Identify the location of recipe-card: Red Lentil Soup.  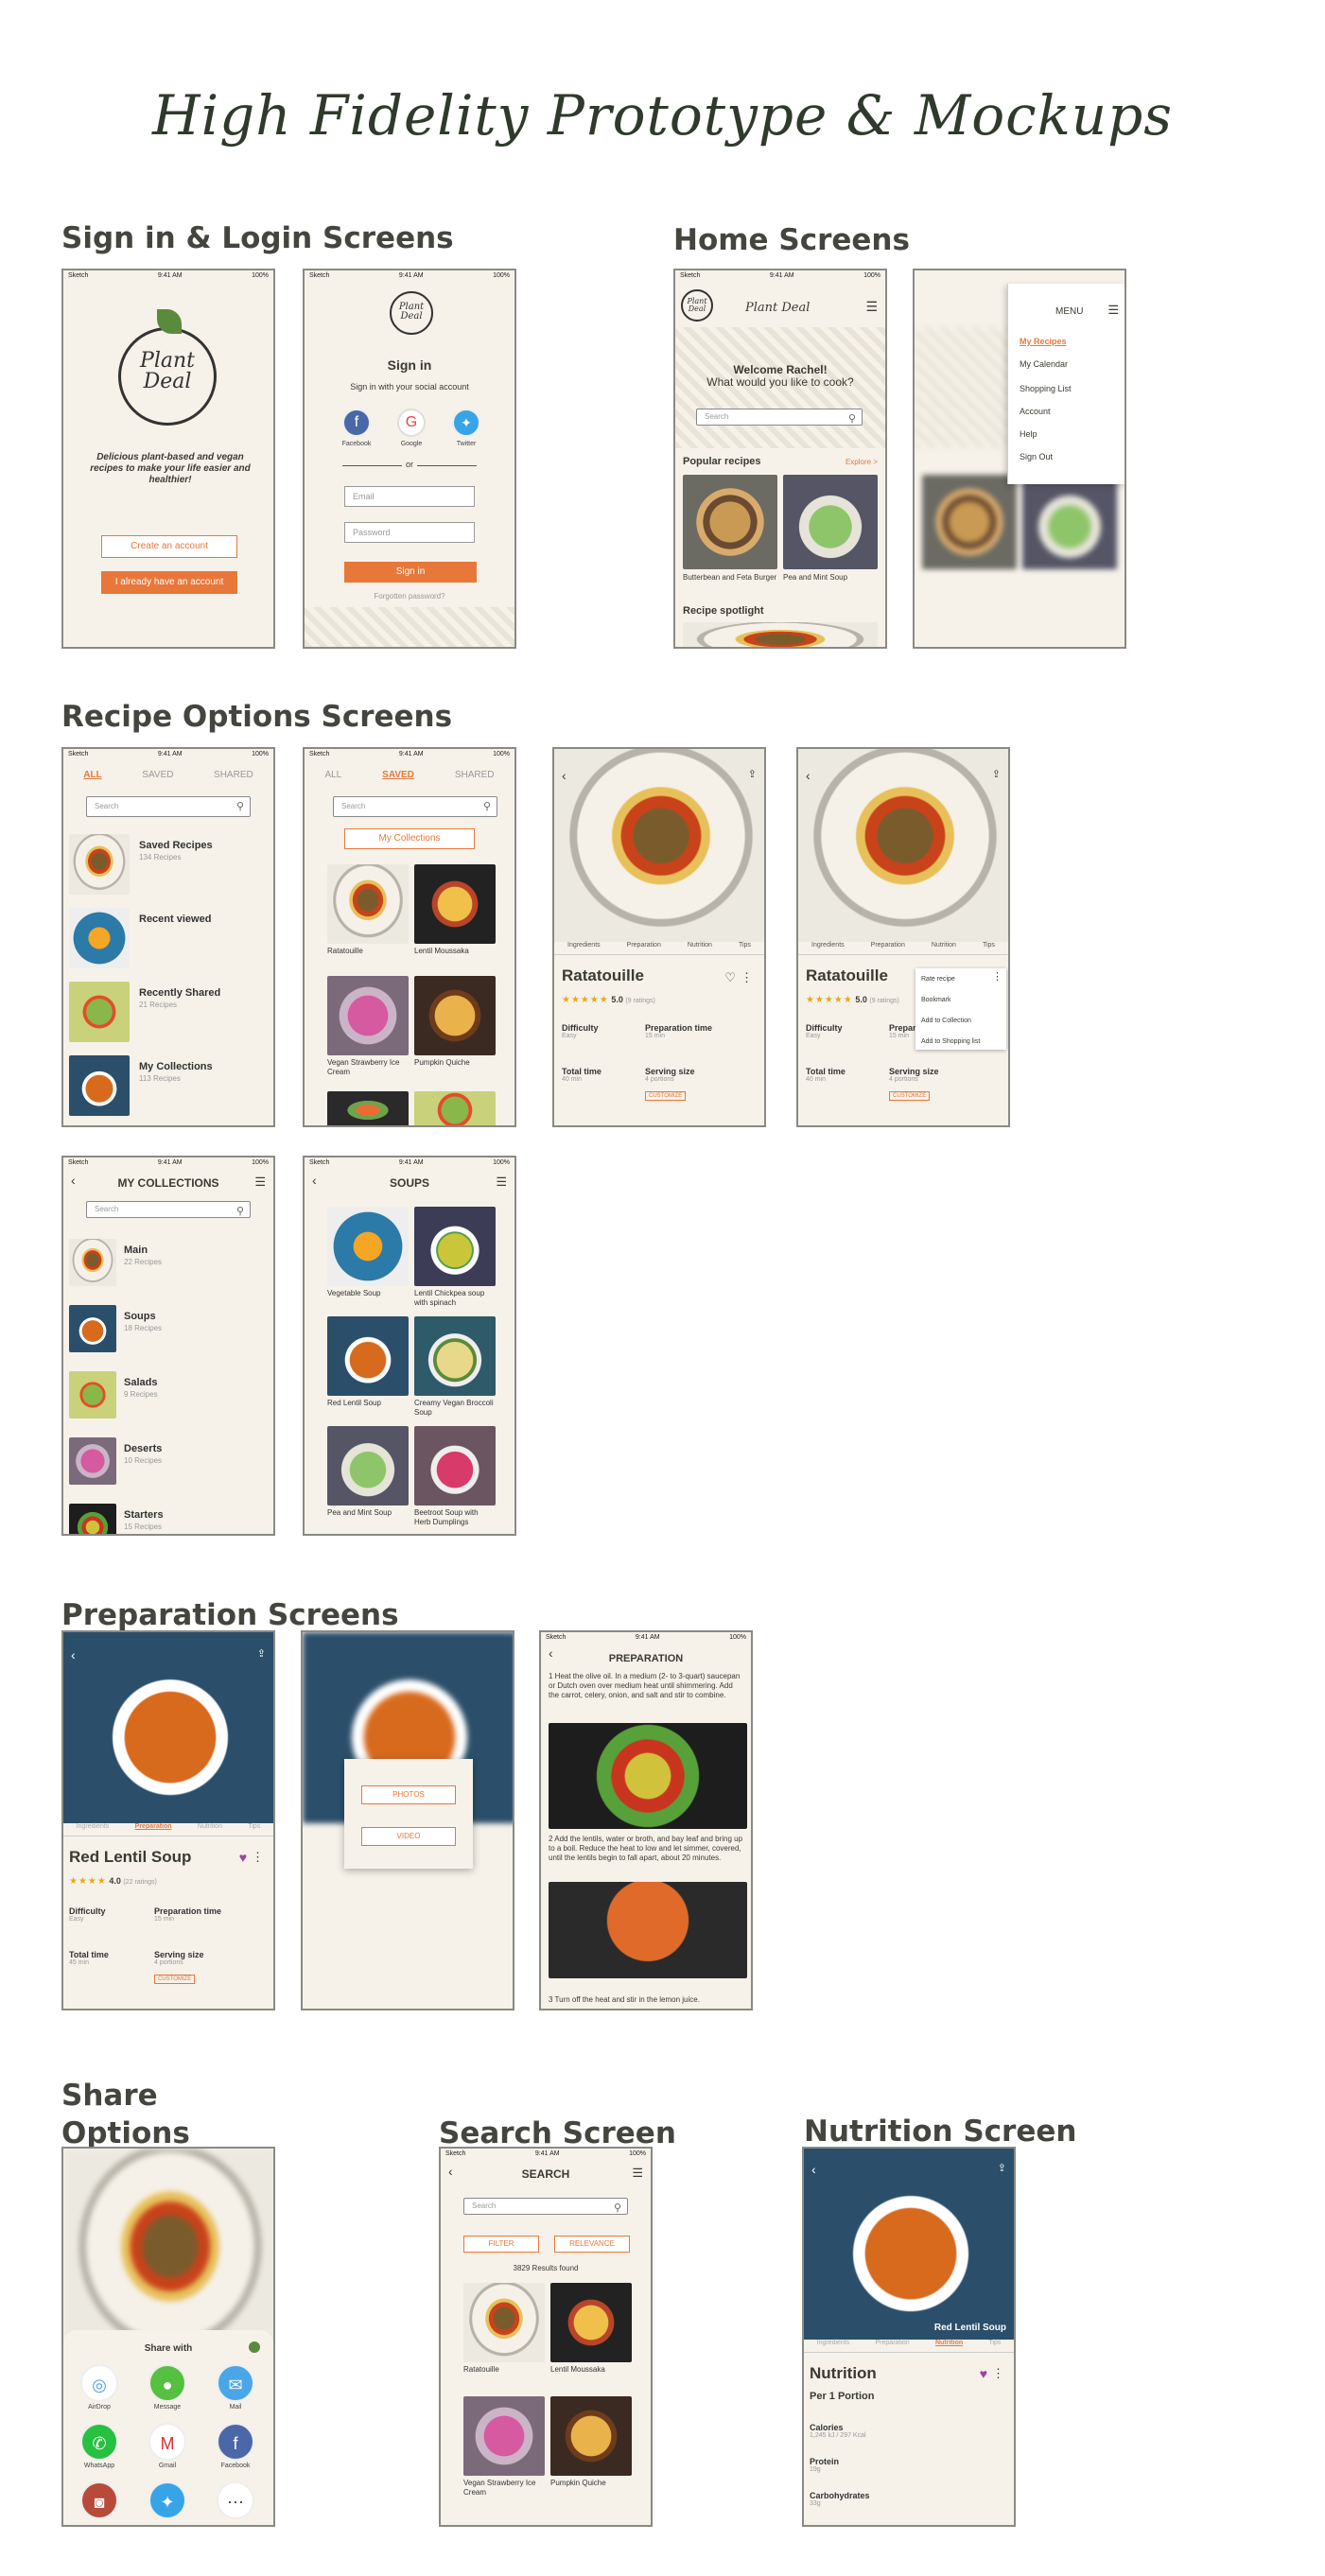
(368, 1362).